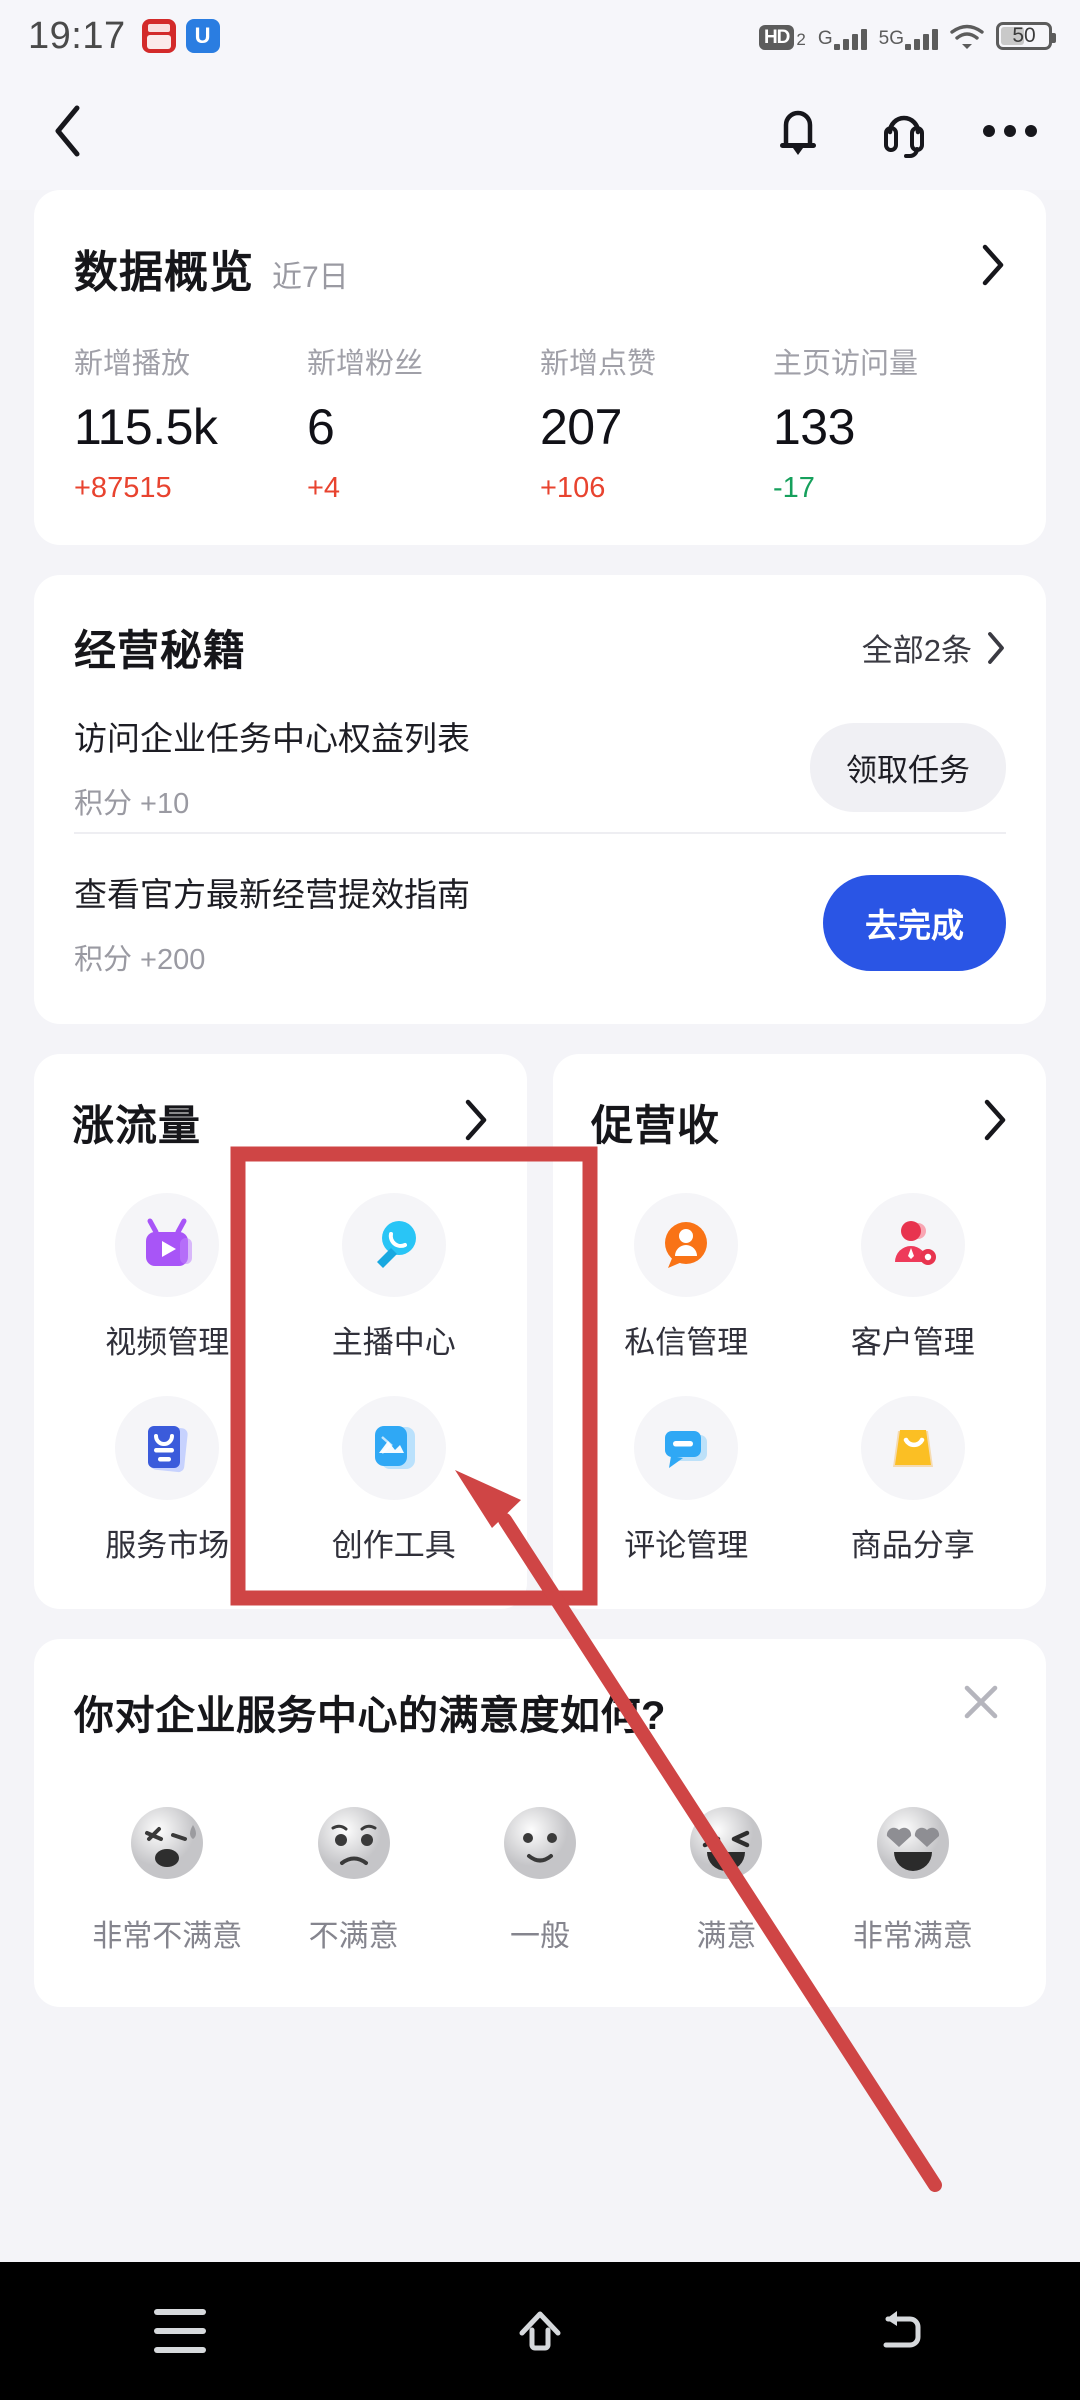 The height and width of the screenshot is (2400, 1080). Describe the element at coordinates (908, 767) in the screenshot. I see `claim-task-button: 领取任务` at that location.